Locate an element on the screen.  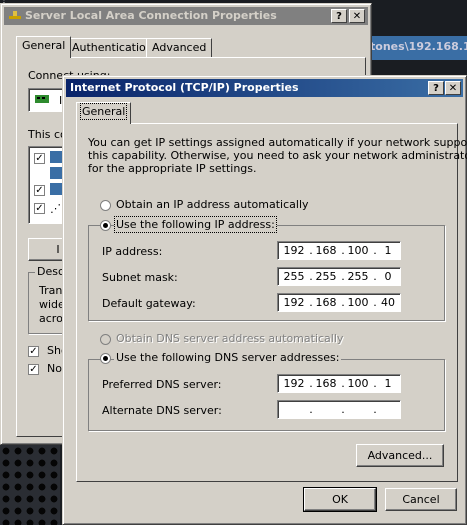
ip-octet-3: 100 is located at coordinates (358, 250).